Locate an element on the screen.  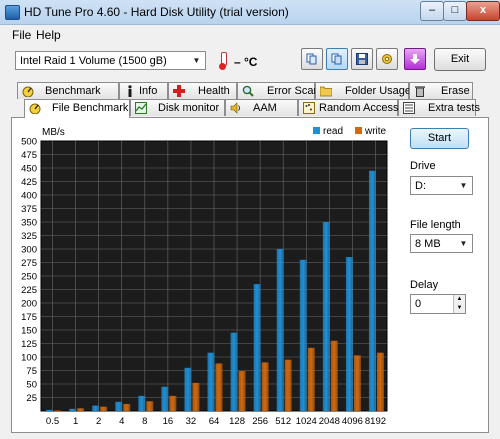
copy-screenshot-button is located at coordinates (337, 59).